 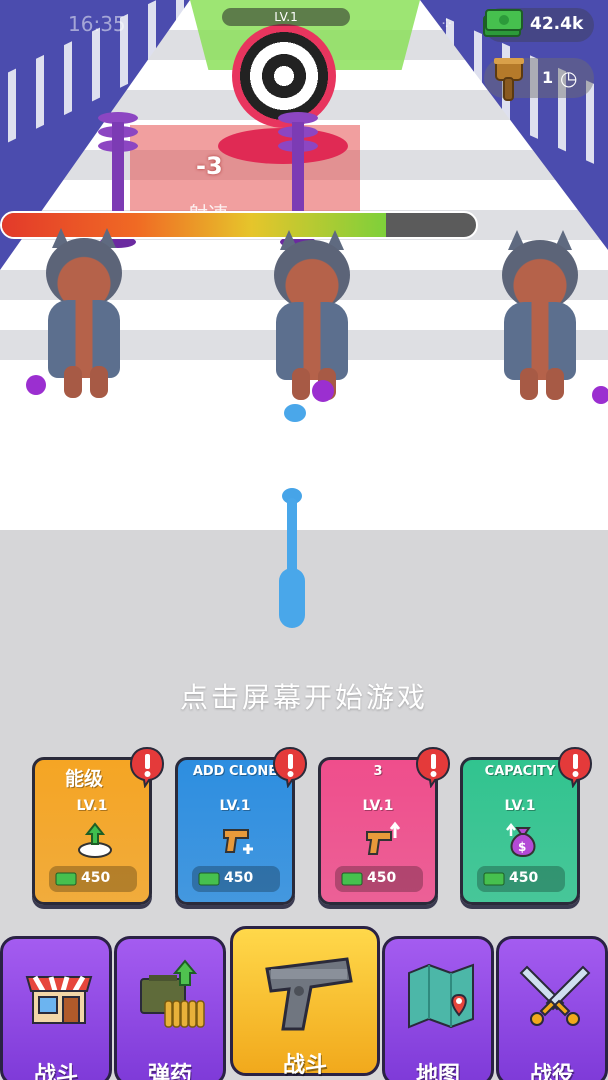 I want to click on upgrade-card-power: 能级 LV.1 450, so click(x=98, y=825).